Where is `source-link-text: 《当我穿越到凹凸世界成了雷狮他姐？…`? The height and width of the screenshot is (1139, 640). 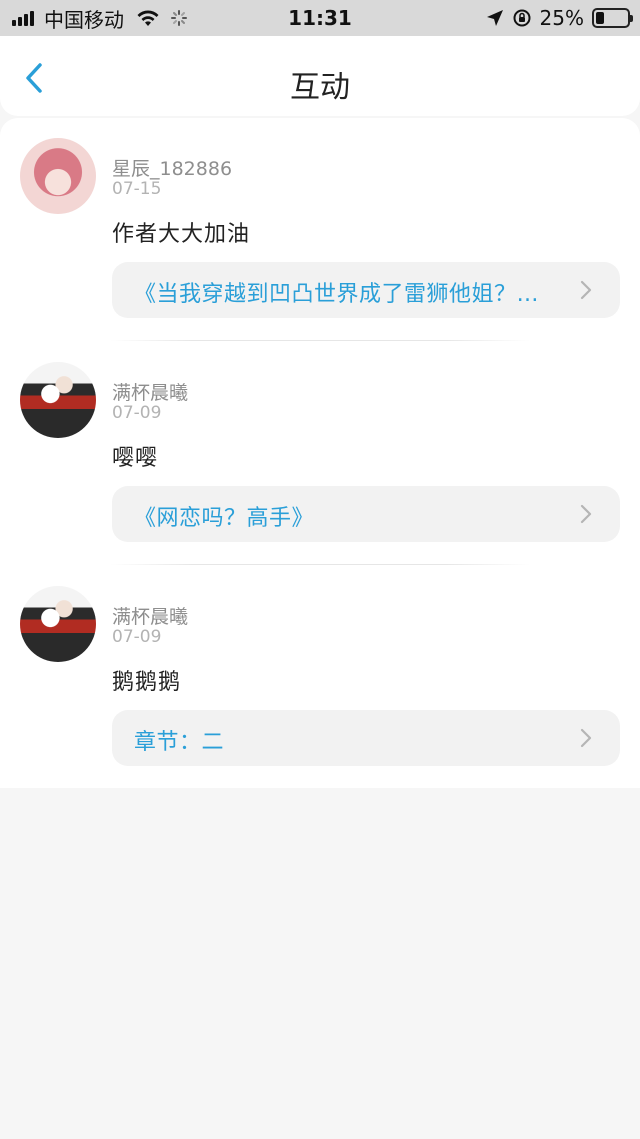
source-link-text: 《当我穿越到凹凸世界成了雷狮他姐？… is located at coordinates (337, 294).